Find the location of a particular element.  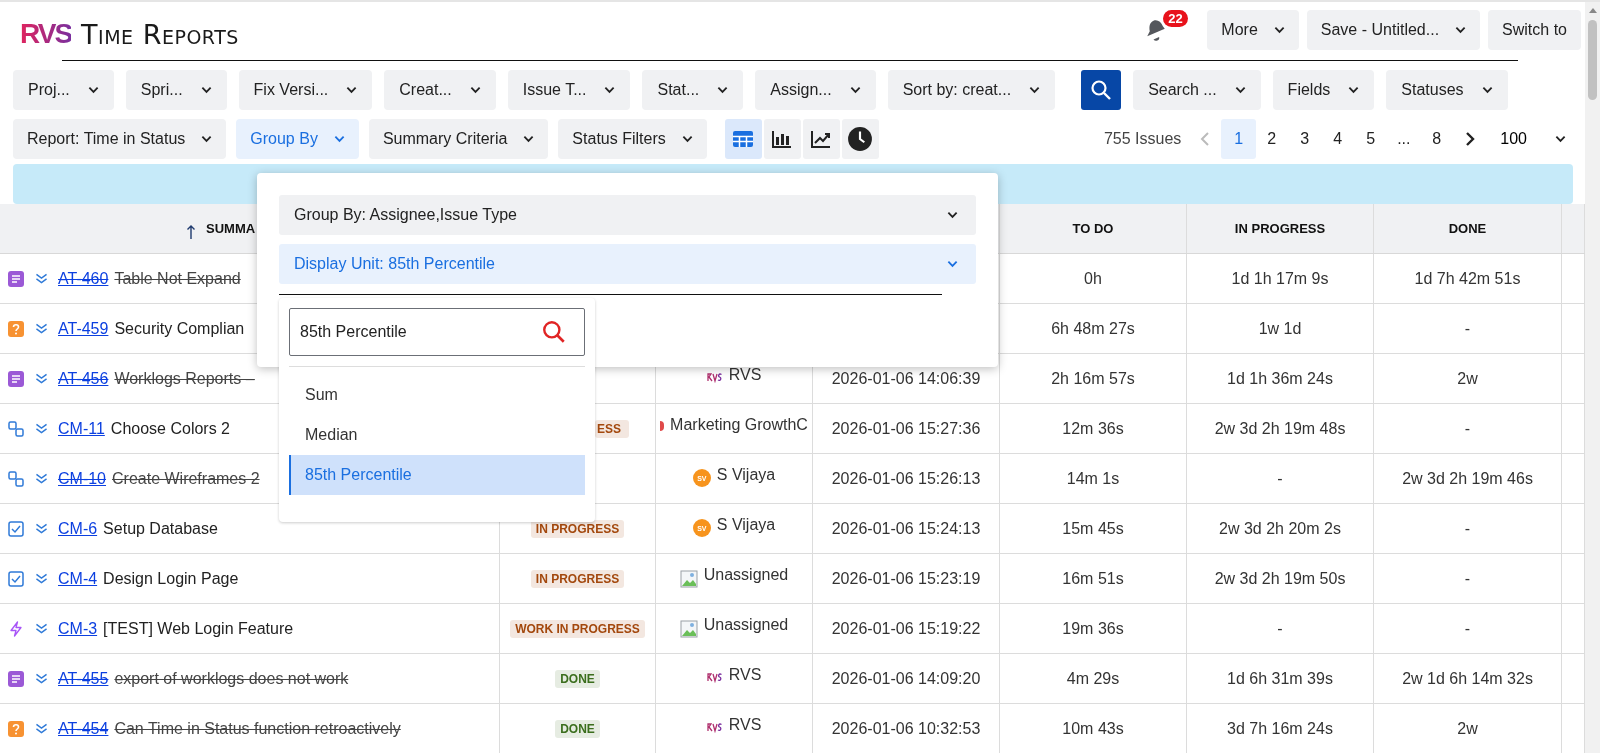

panel-select: Group By: Assignee,Issue Type is located at coordinates (627, 215).